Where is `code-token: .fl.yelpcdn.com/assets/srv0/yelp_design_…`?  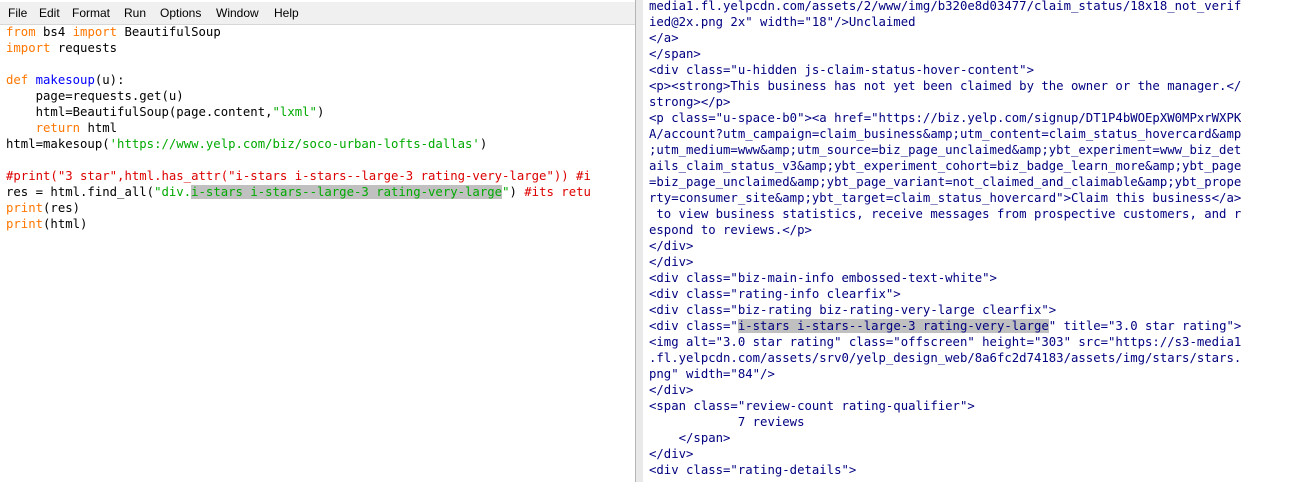 code-token: .fl.yelpcdn.com/assets/srv0/yelp_design_… is located at coordinates (945, 358).